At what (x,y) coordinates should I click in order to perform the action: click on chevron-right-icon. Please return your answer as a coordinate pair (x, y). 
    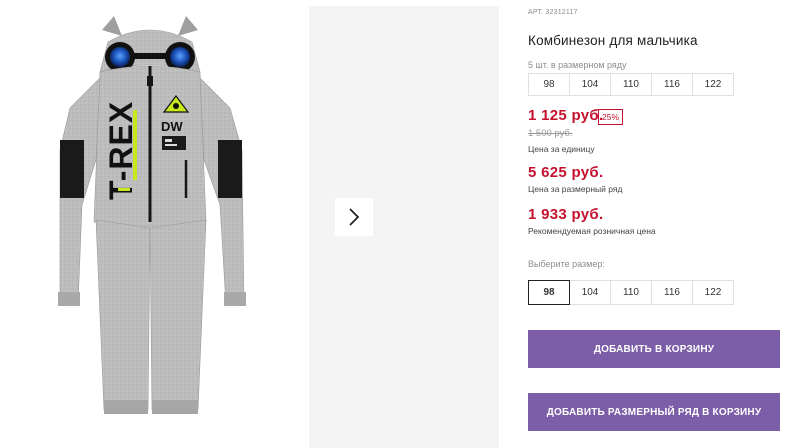
    Looking at the image, I should click on (354, 217).